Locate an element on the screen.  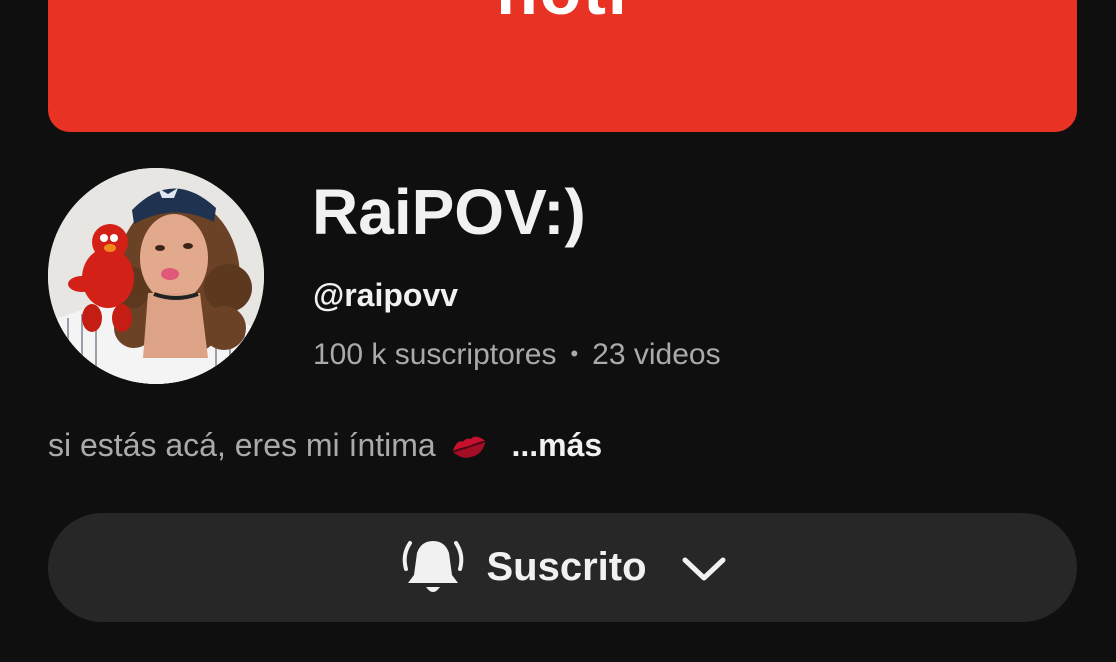
chevron-down-icon is located at coordinates (704, 568).